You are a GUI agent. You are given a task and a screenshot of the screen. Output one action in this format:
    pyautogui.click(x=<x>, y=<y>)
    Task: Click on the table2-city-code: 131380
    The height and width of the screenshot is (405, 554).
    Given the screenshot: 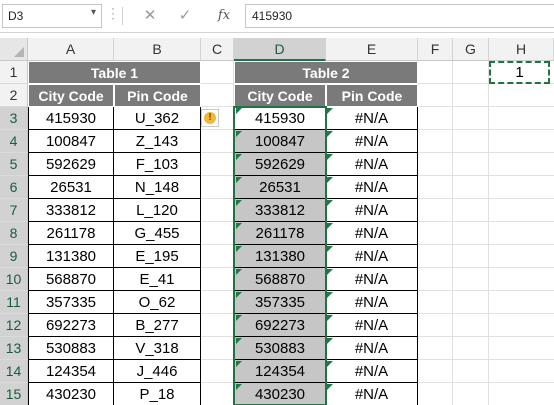 What is the action you would take?
    pyautogui.click(x=280, y=256)
    